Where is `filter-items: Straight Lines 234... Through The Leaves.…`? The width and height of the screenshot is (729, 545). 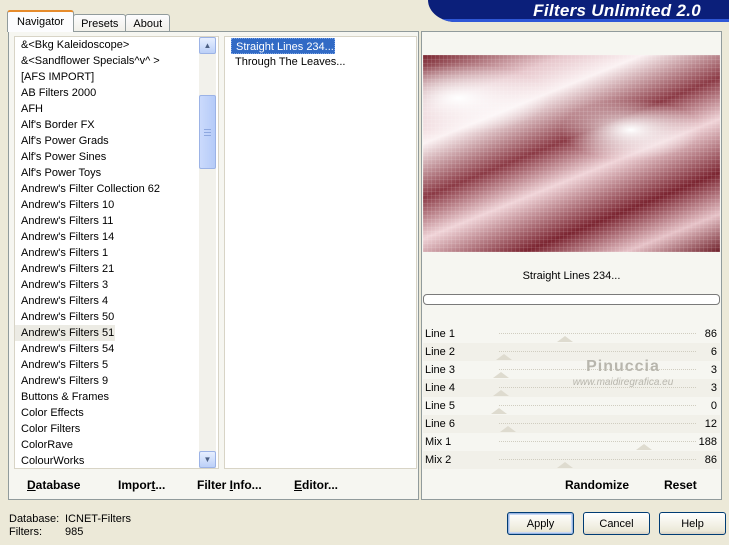 filter-items: Straight Lines 234... Through The Leaves.… is located at coordinates (320, 53).